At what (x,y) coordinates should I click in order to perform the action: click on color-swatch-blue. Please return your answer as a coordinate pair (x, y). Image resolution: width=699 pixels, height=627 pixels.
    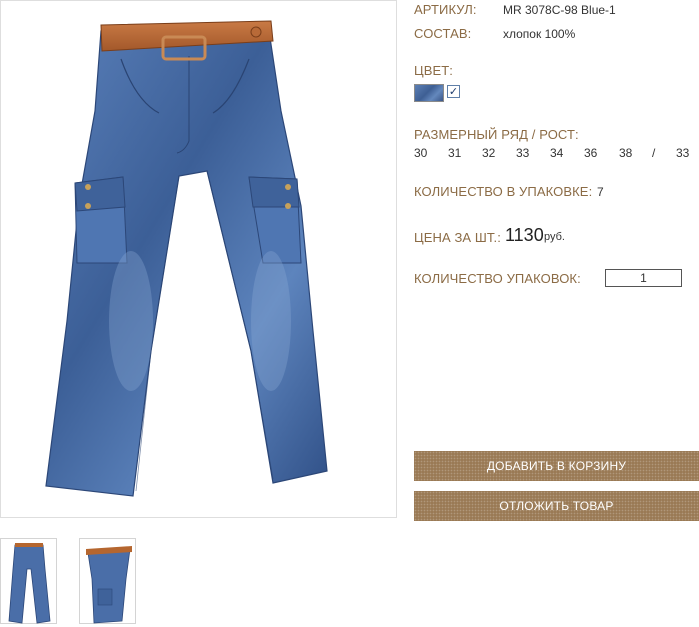
    Looking at the image, I should click on (429, 93).